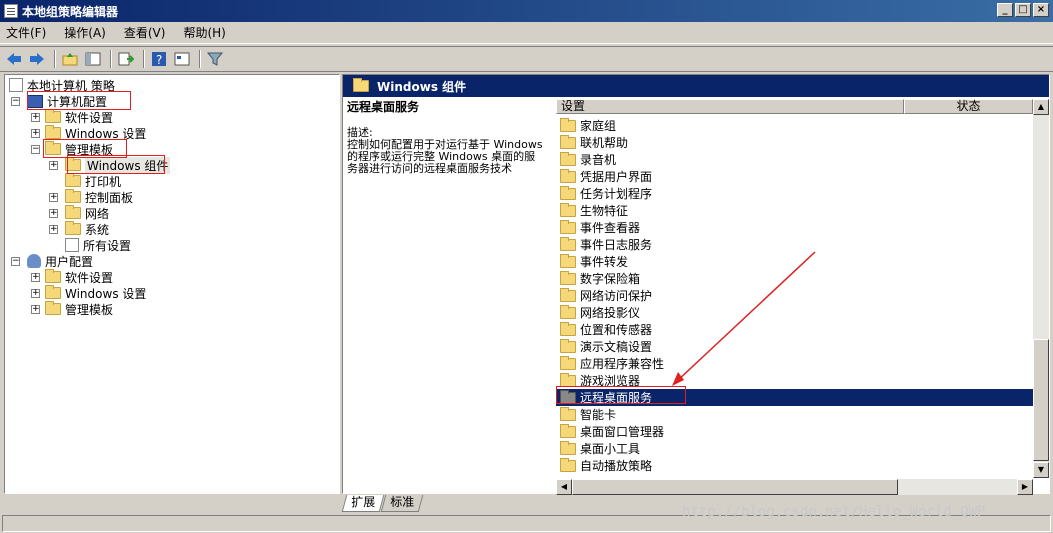 The height and width of the screenshot is (533, 1053). I want to click on tab-extended: 扩展, so click(363, 503).